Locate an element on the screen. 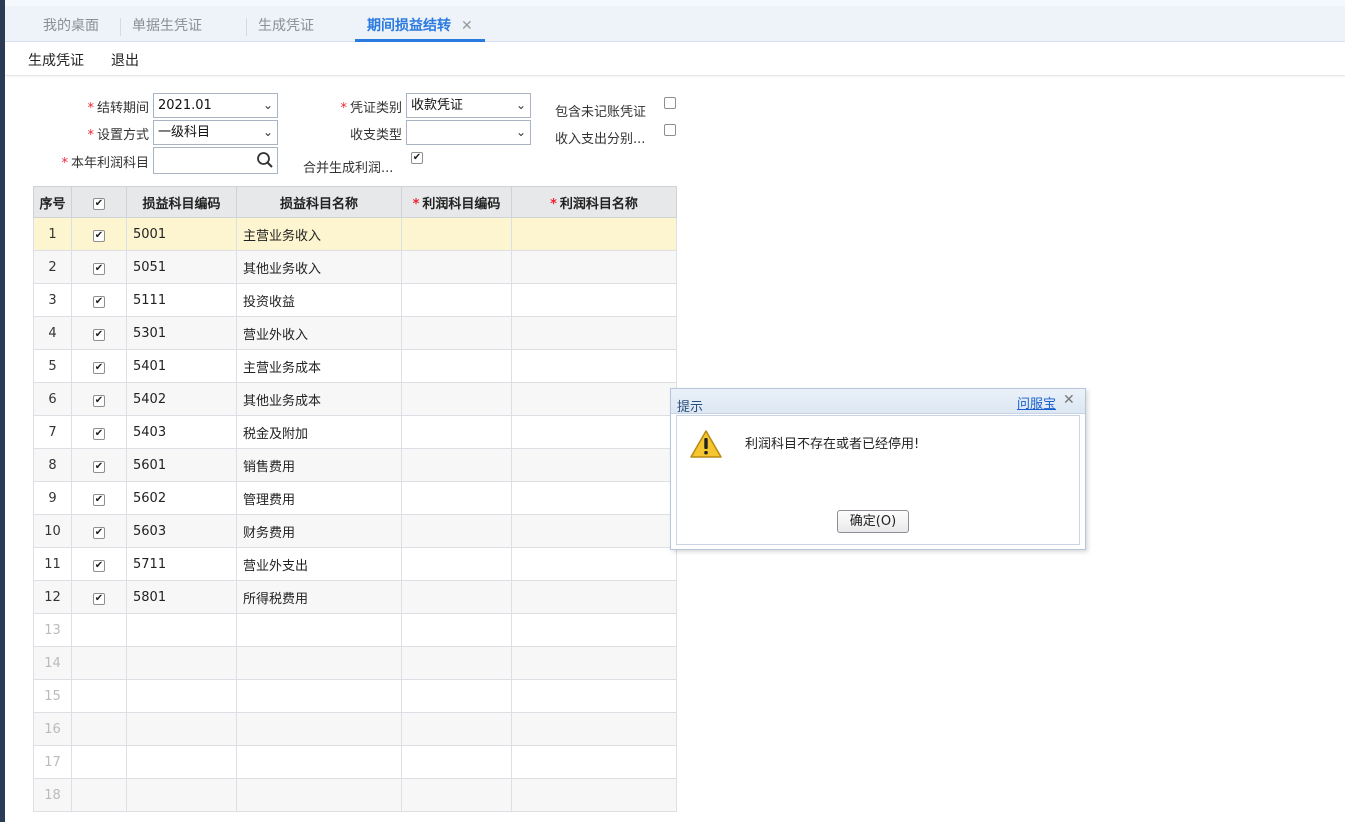 The width and height of the screenshot is (1345, 822). pl-code-cell: 5603 is located at coordinates (181, 531).